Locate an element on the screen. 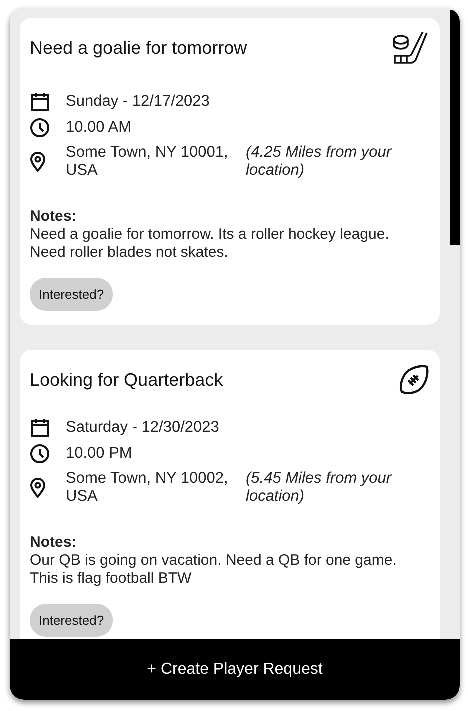 Image resolution: width=468 pixels, height=711 pixels. card-title: Looking for Quarterback is located at coordinates (127, 380).